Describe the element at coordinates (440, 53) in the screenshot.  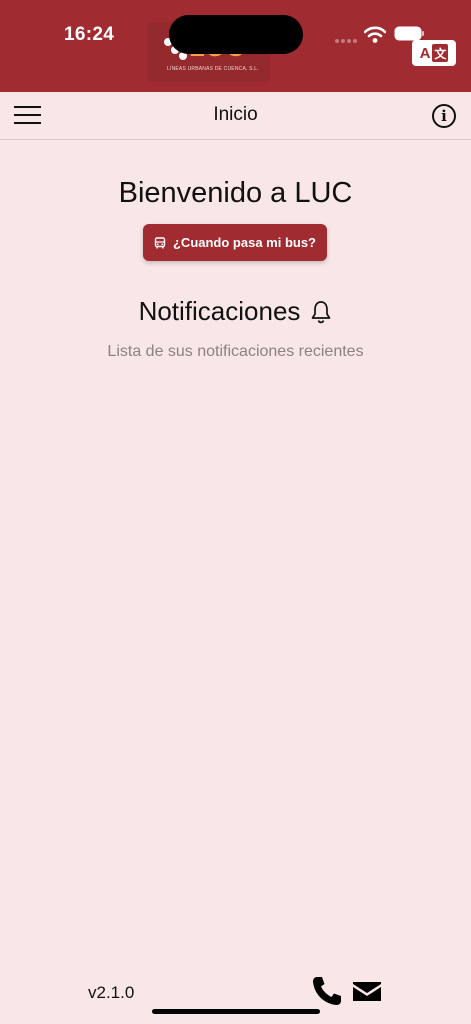
I see `translate-cjk-glyph: 文` at that location.